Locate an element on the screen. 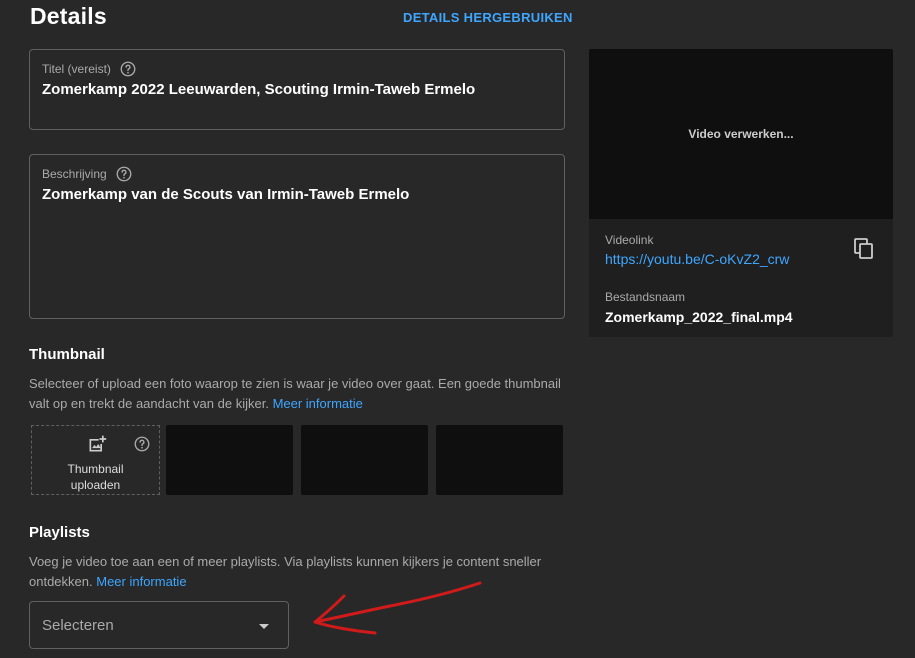  thumbnail-upload-line1: Thumbnail is located at coordinates (95, 469).